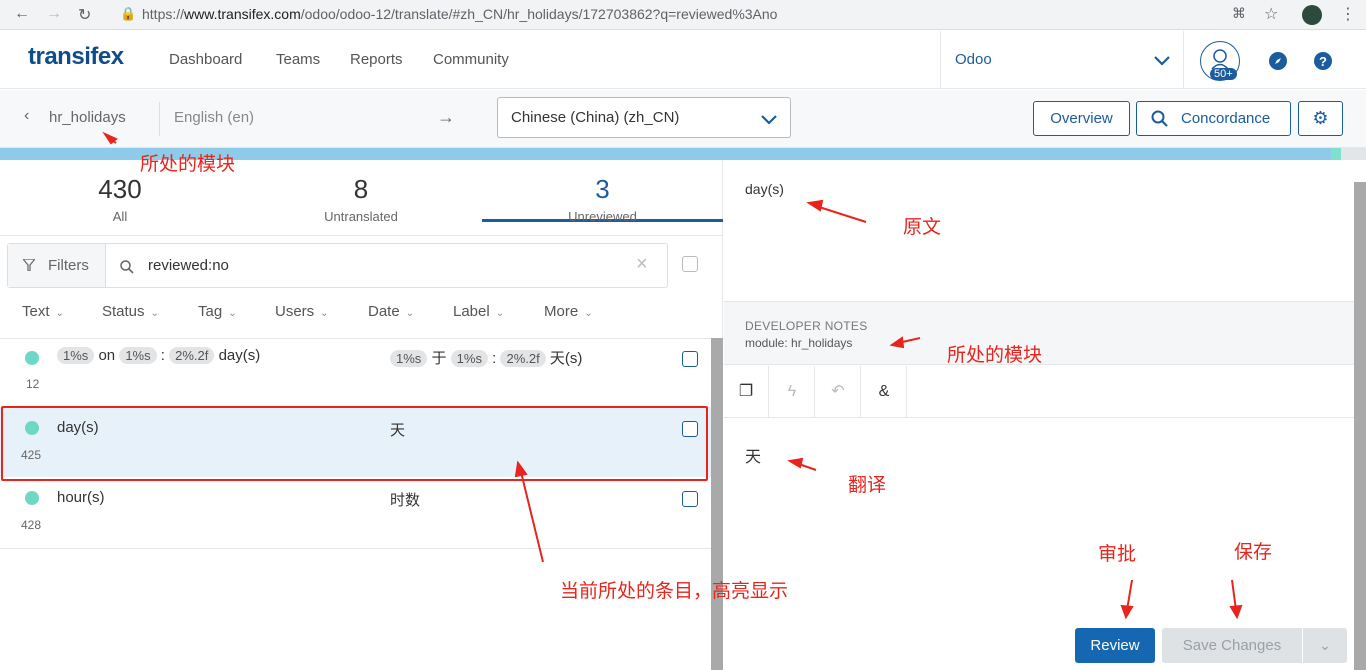 The width and height of the screenshot is (1366, 670). What do you see at coordinates (1062, 60) in the screenshot?
I see `organization-selector: Odoo` at bounding box center [1062, 60].